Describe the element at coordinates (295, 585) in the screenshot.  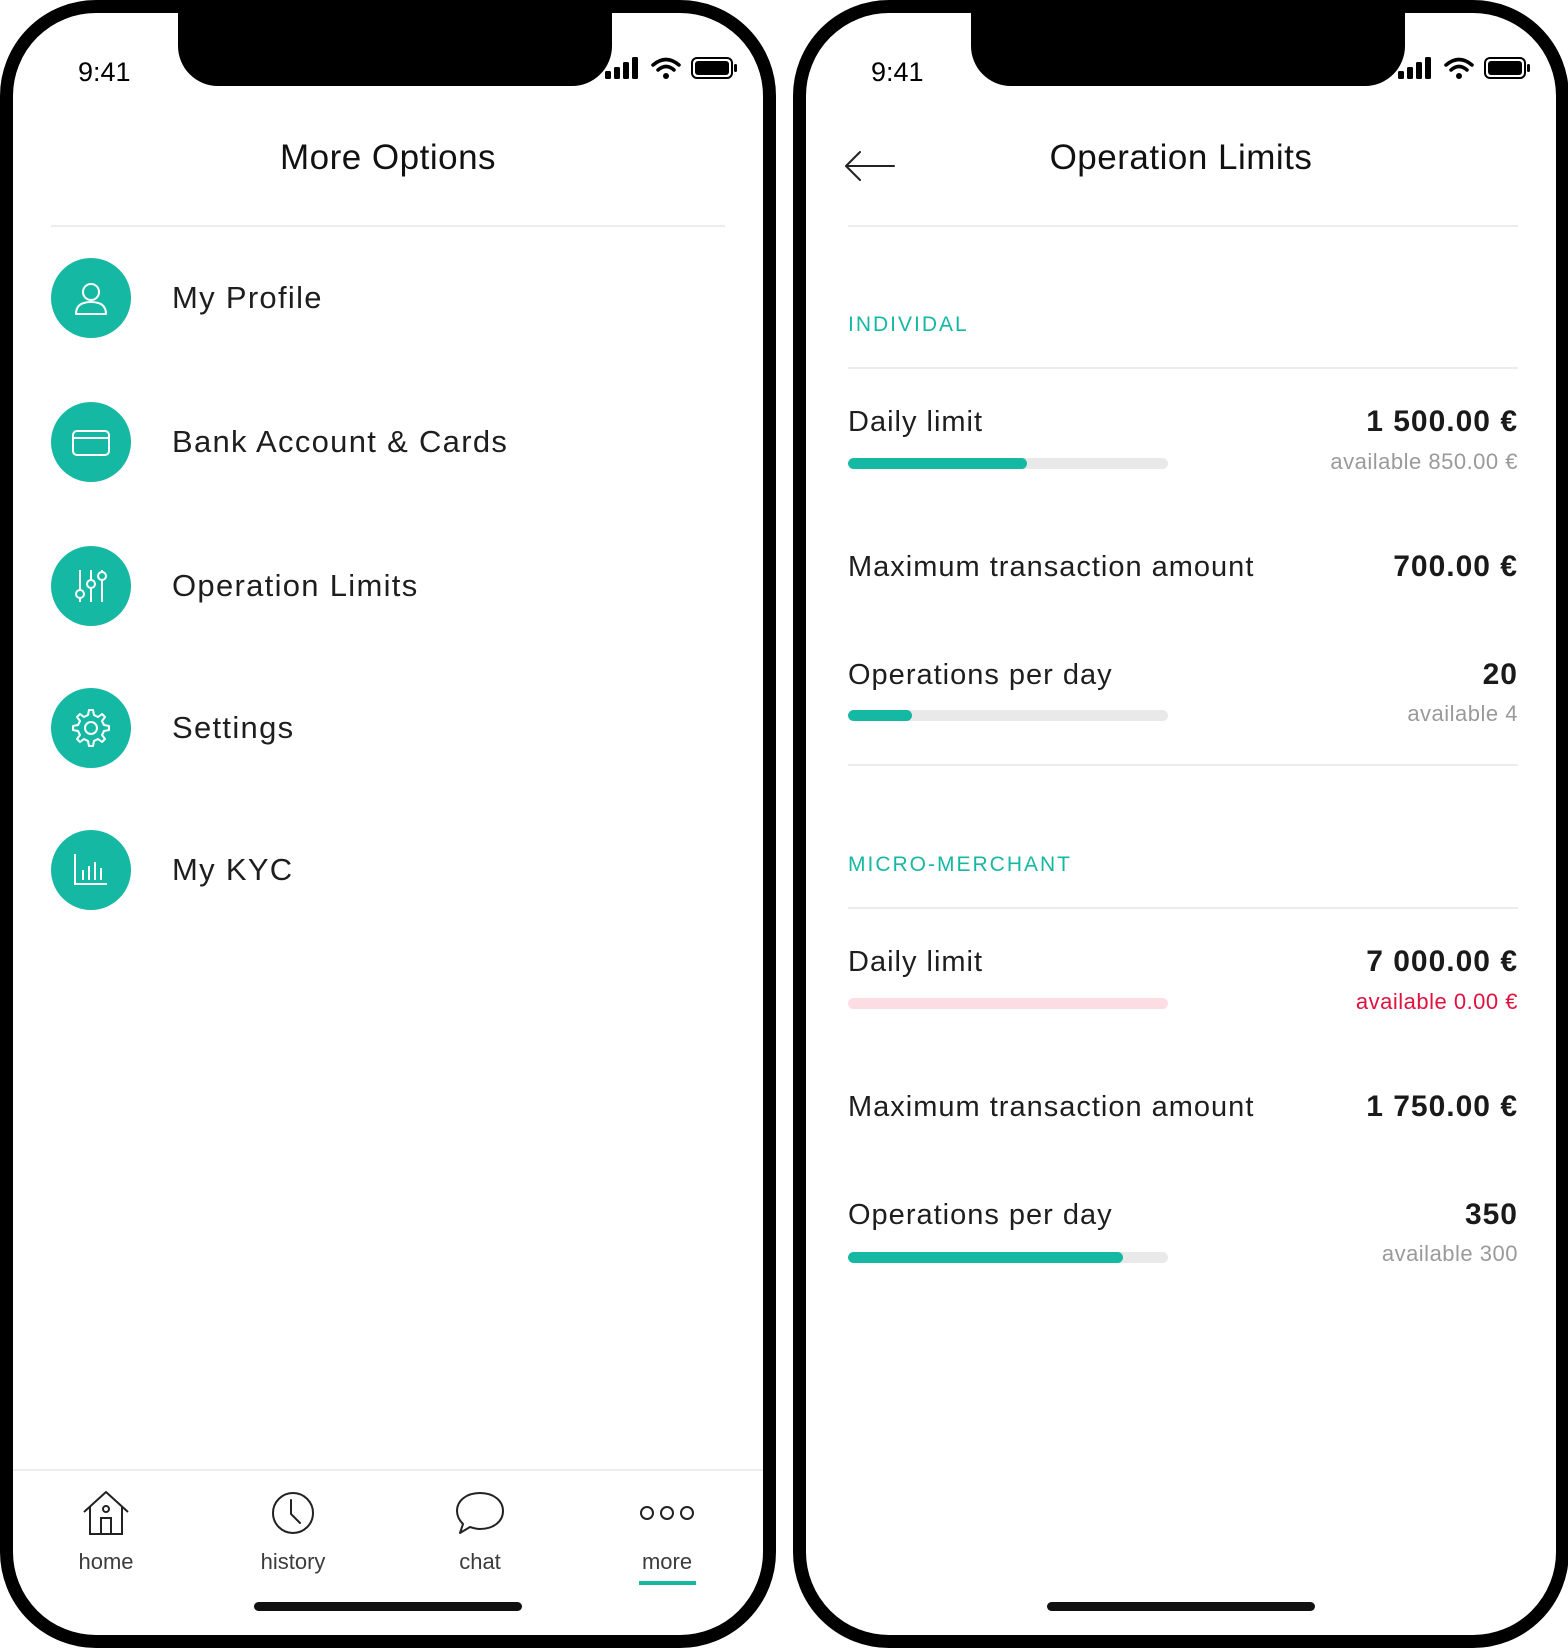
I see `menu-label: Operation Limits` at that location.